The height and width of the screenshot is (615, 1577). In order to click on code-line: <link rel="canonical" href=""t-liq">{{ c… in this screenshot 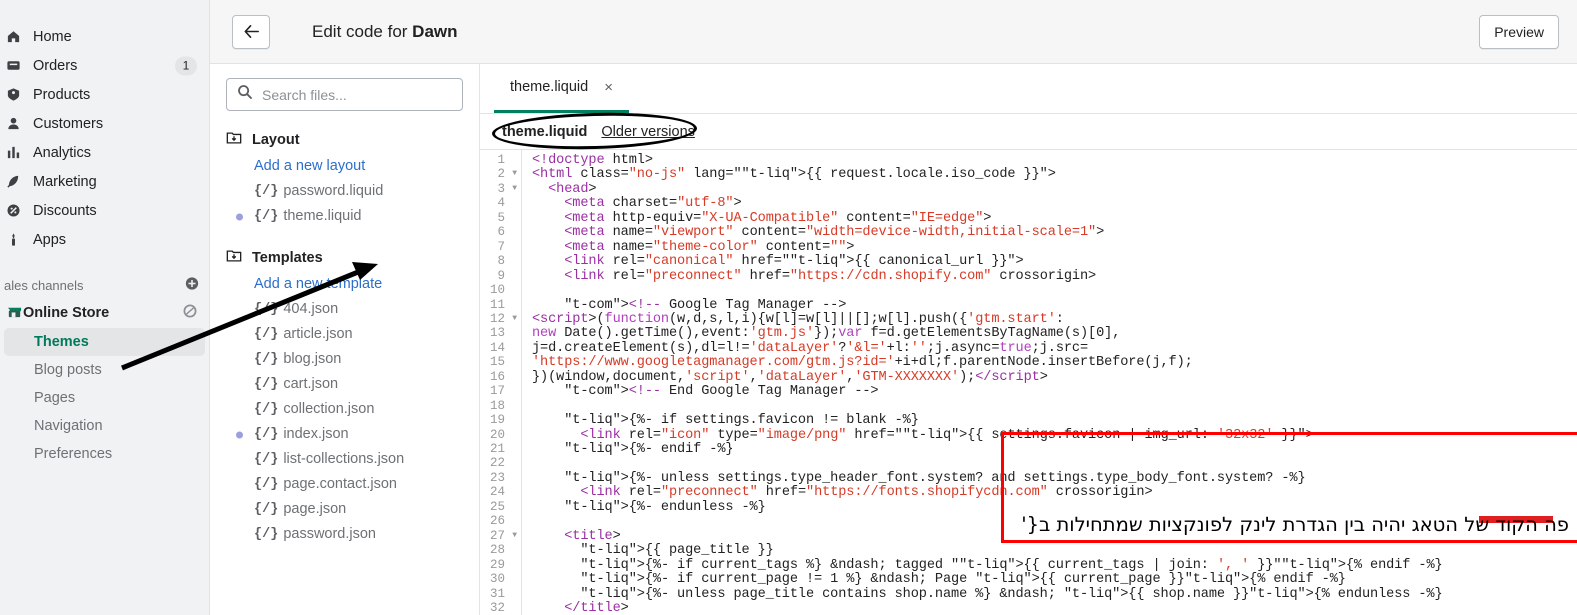, I will do `click(777, 261)`.